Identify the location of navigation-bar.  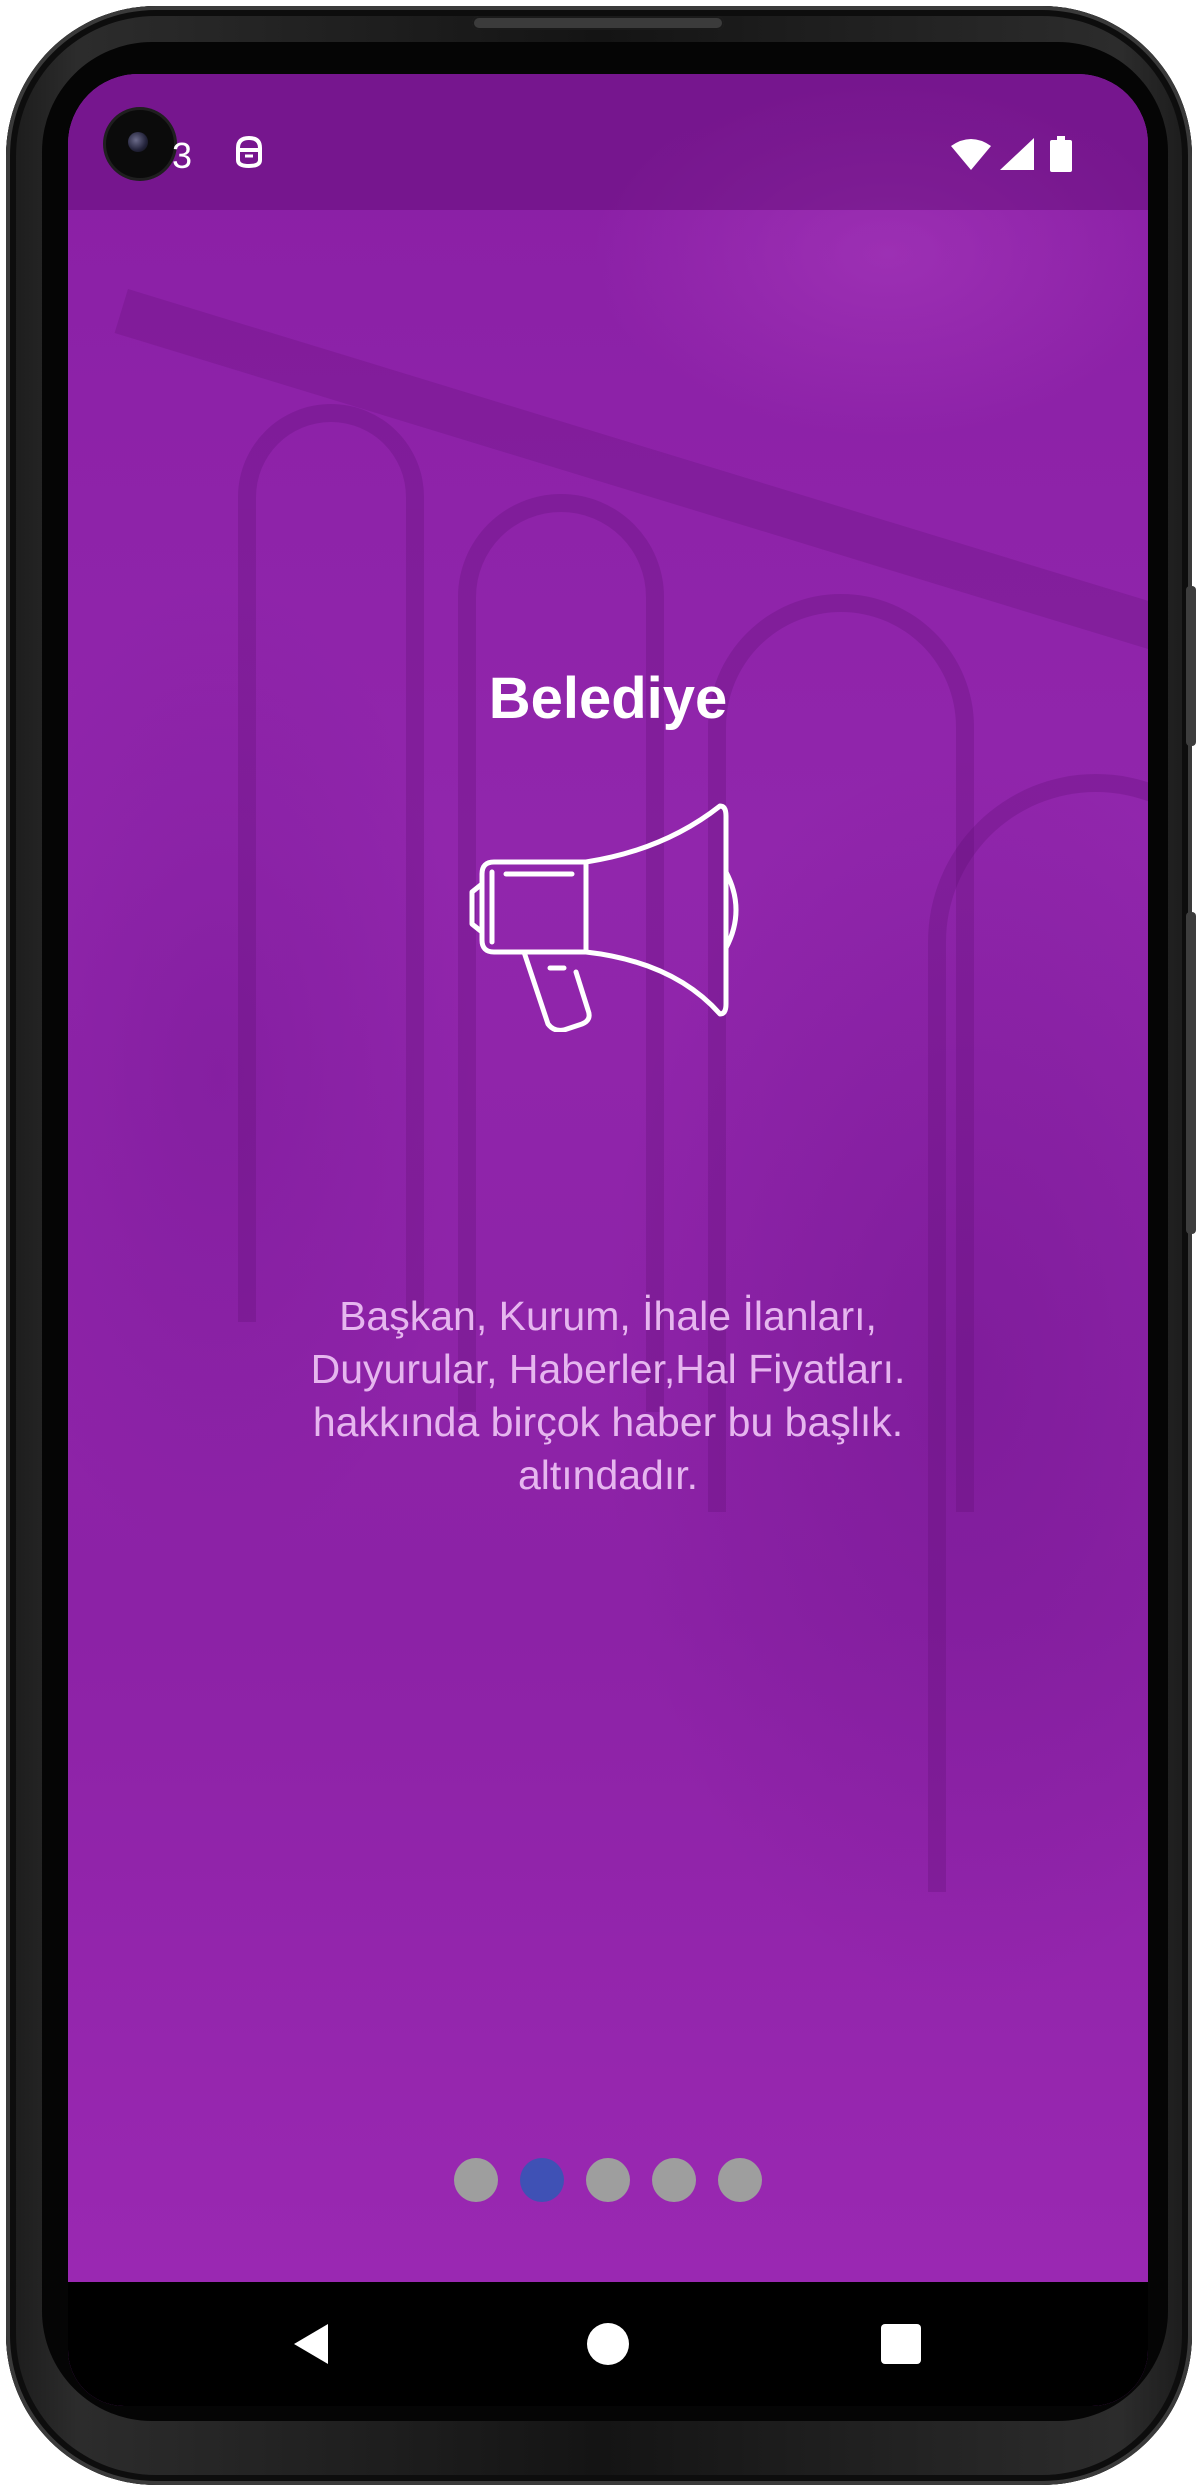
(608, 2344).